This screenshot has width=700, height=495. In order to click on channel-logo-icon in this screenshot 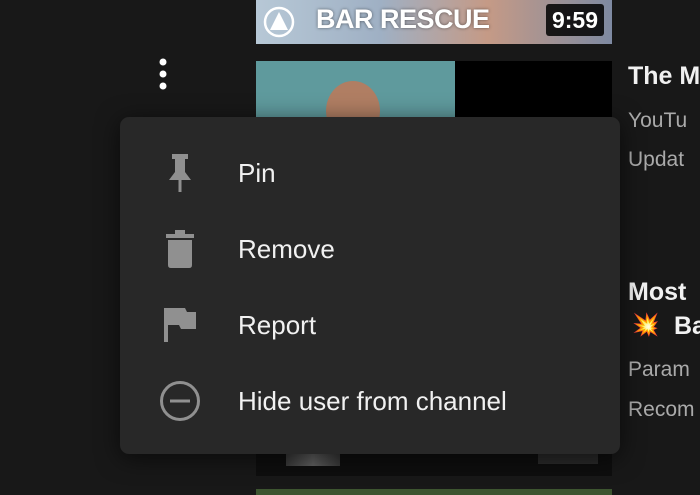, I will do `click(279, 22)`.